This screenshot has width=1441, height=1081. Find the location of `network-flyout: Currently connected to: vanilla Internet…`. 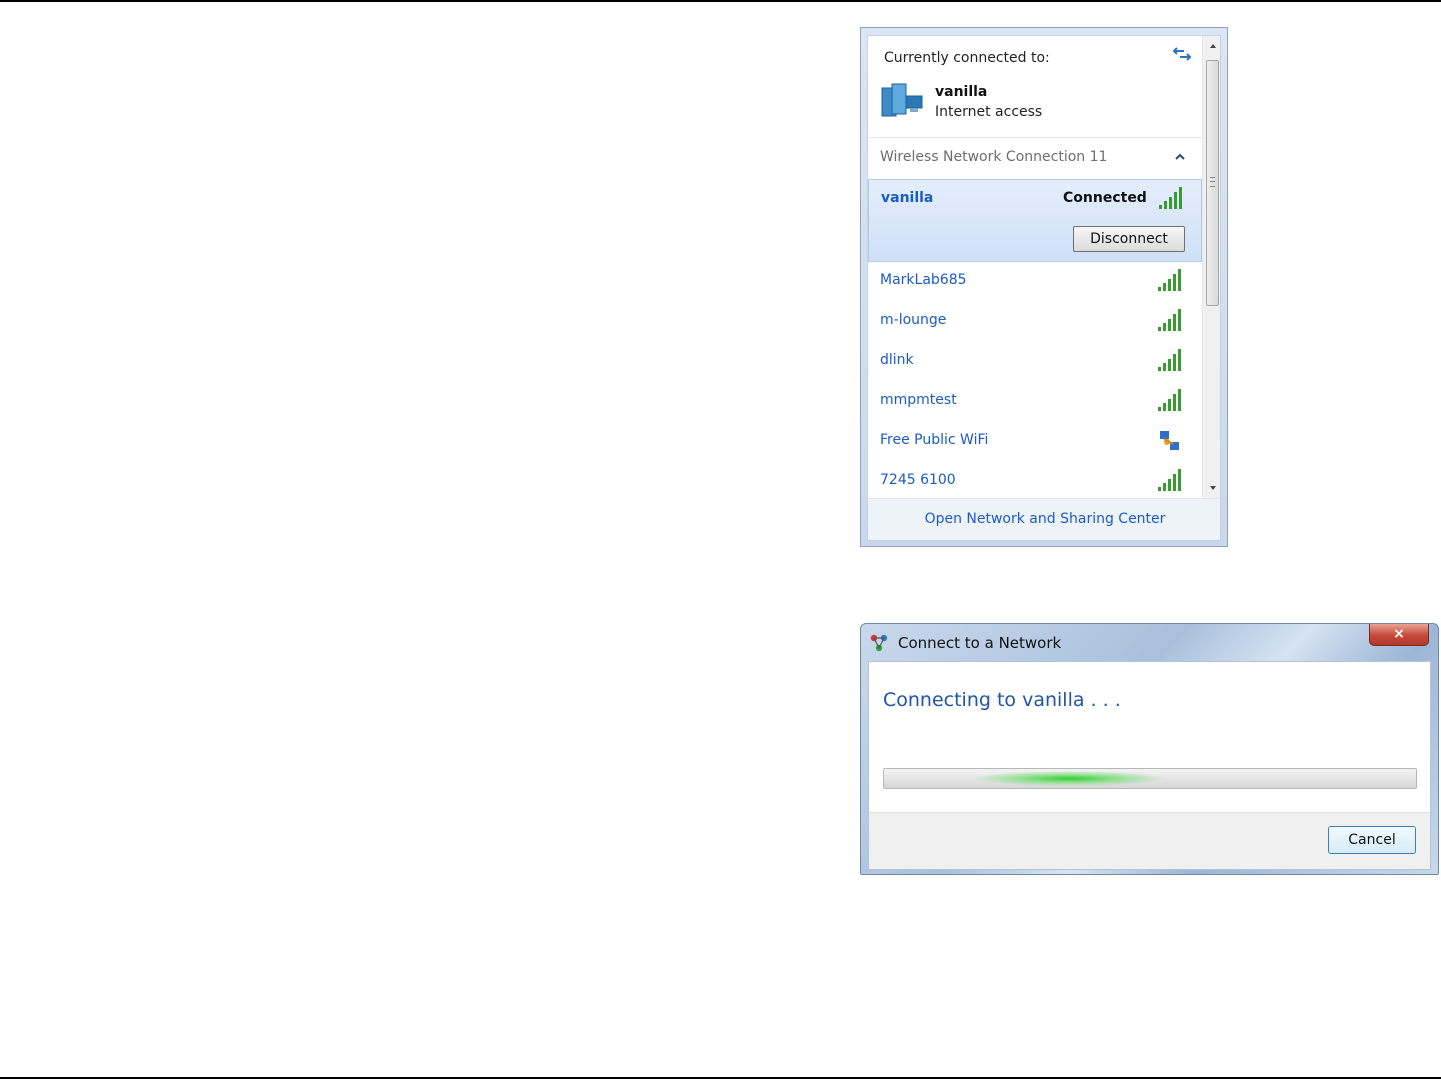

network-flyout: Currently connected to: vanilla Internet… is located at coordinates (1044, 287).